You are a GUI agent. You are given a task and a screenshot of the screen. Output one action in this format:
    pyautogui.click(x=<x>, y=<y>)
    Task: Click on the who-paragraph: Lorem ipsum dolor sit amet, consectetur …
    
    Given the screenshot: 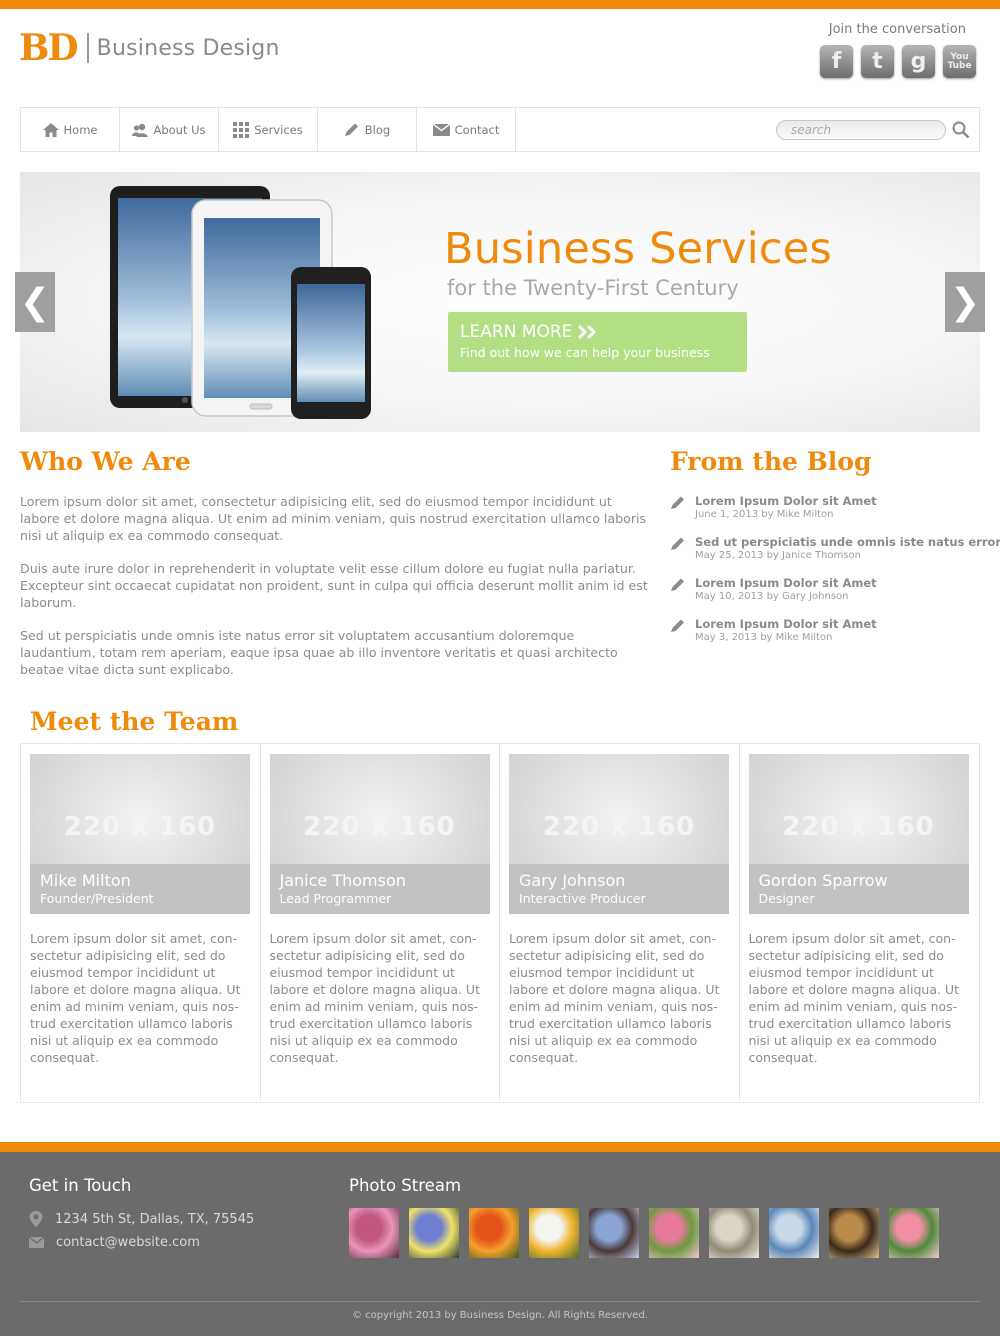 What is the action you would take?
    pyautogui.click(x=333, y=518)
    